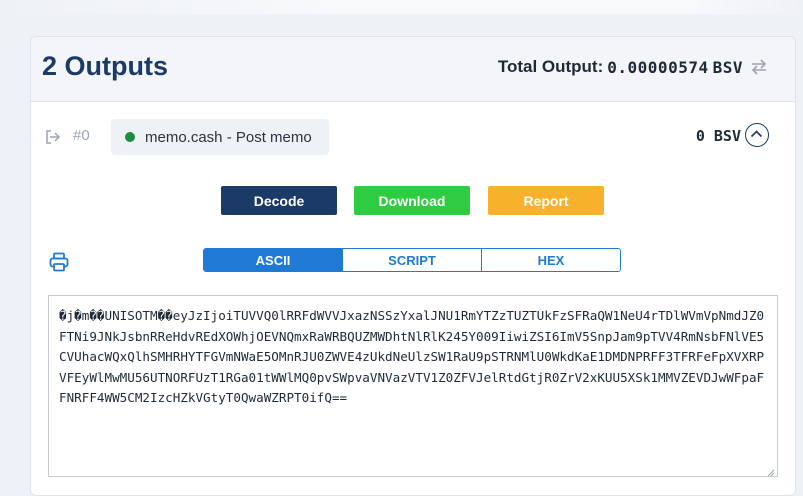  What do you see at coordinates (413, 69) in the screenshot?
I see `card-header: 2 Outputs Total Output: 0.00000574 BSV` at bounding box center [413, 69].